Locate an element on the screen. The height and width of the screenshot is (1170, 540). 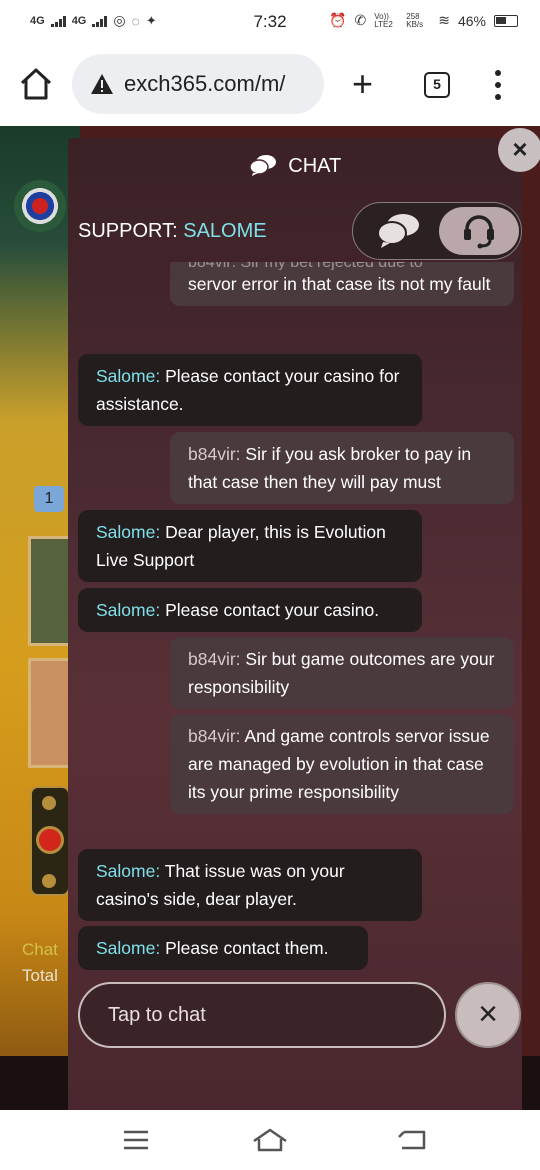
chat-input is located at coordinates (268, 1015).